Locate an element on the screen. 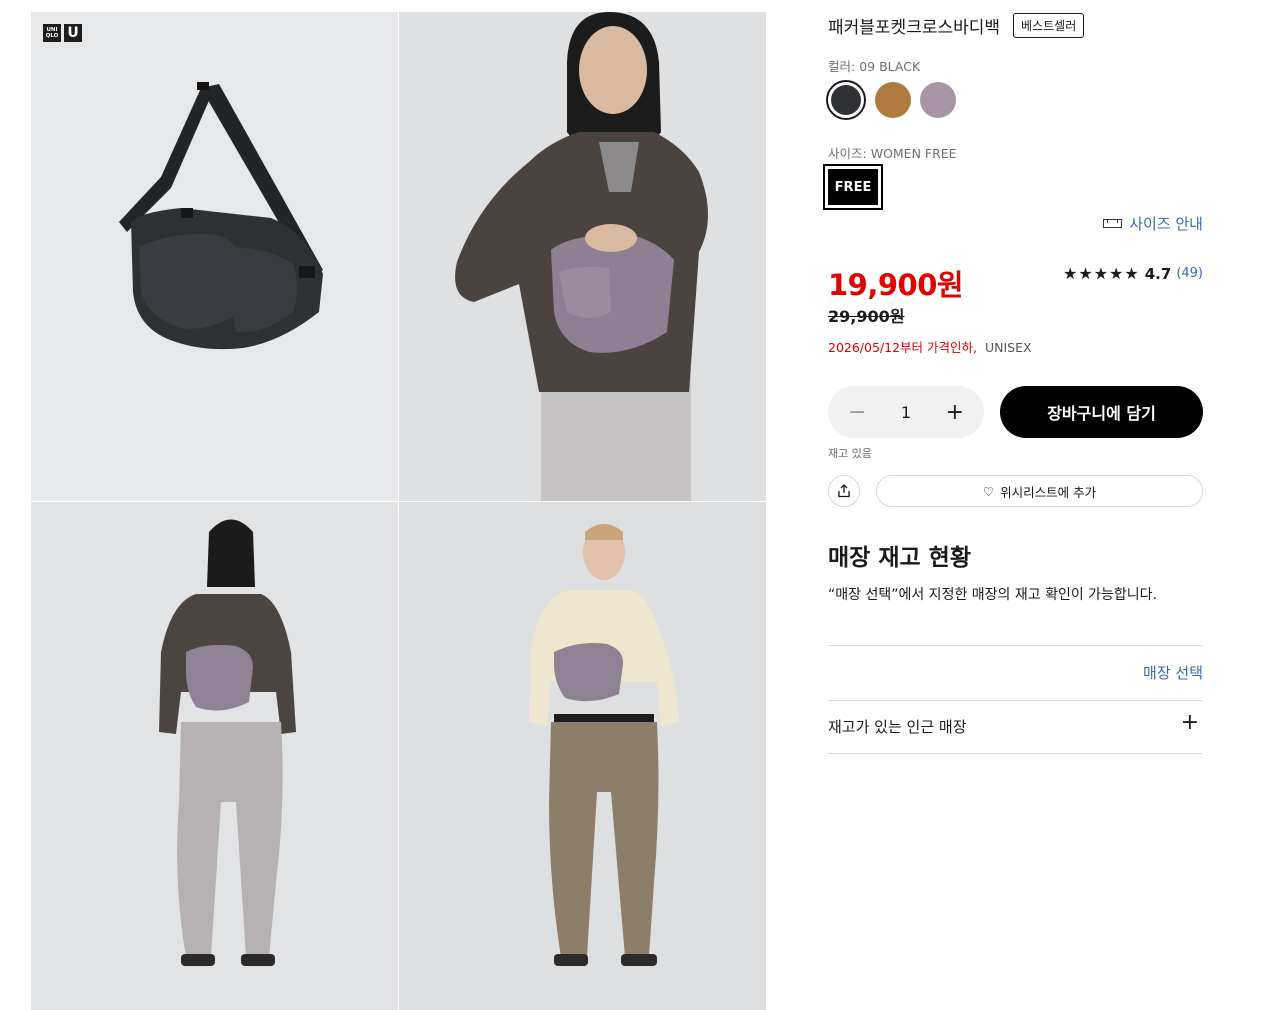  color-swatch-brown is located at coordinates (893, 100).